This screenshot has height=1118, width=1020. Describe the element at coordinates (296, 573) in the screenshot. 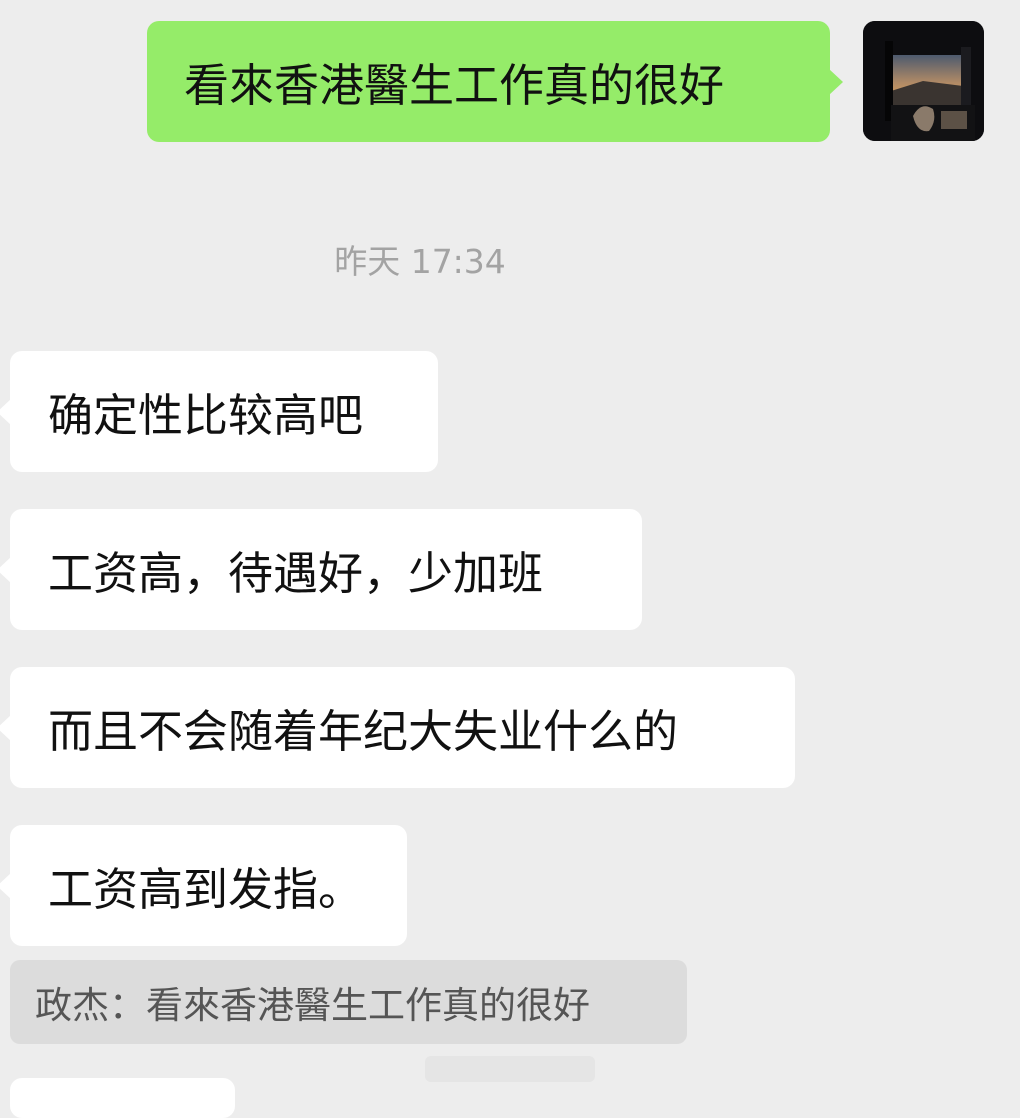

I see `incoming-message-text: 工资高，待遇好，少加班` at that location.